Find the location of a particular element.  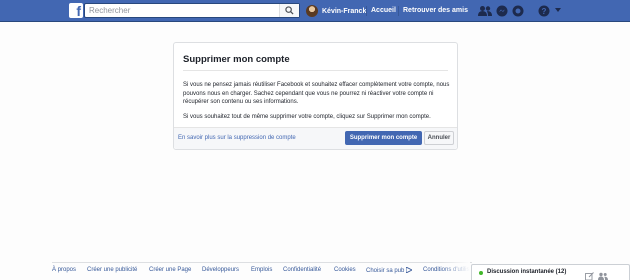

footer-link-adchoices: Choisir sa pub is located at coordinates (390, 270).